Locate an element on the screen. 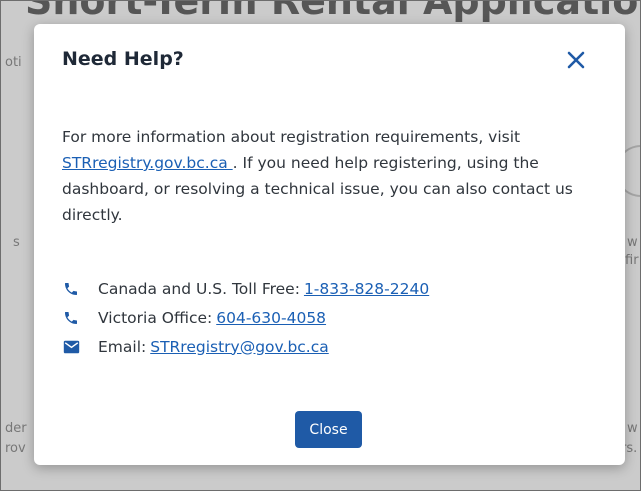  close-button: Close is located at coordinates (328, 429).